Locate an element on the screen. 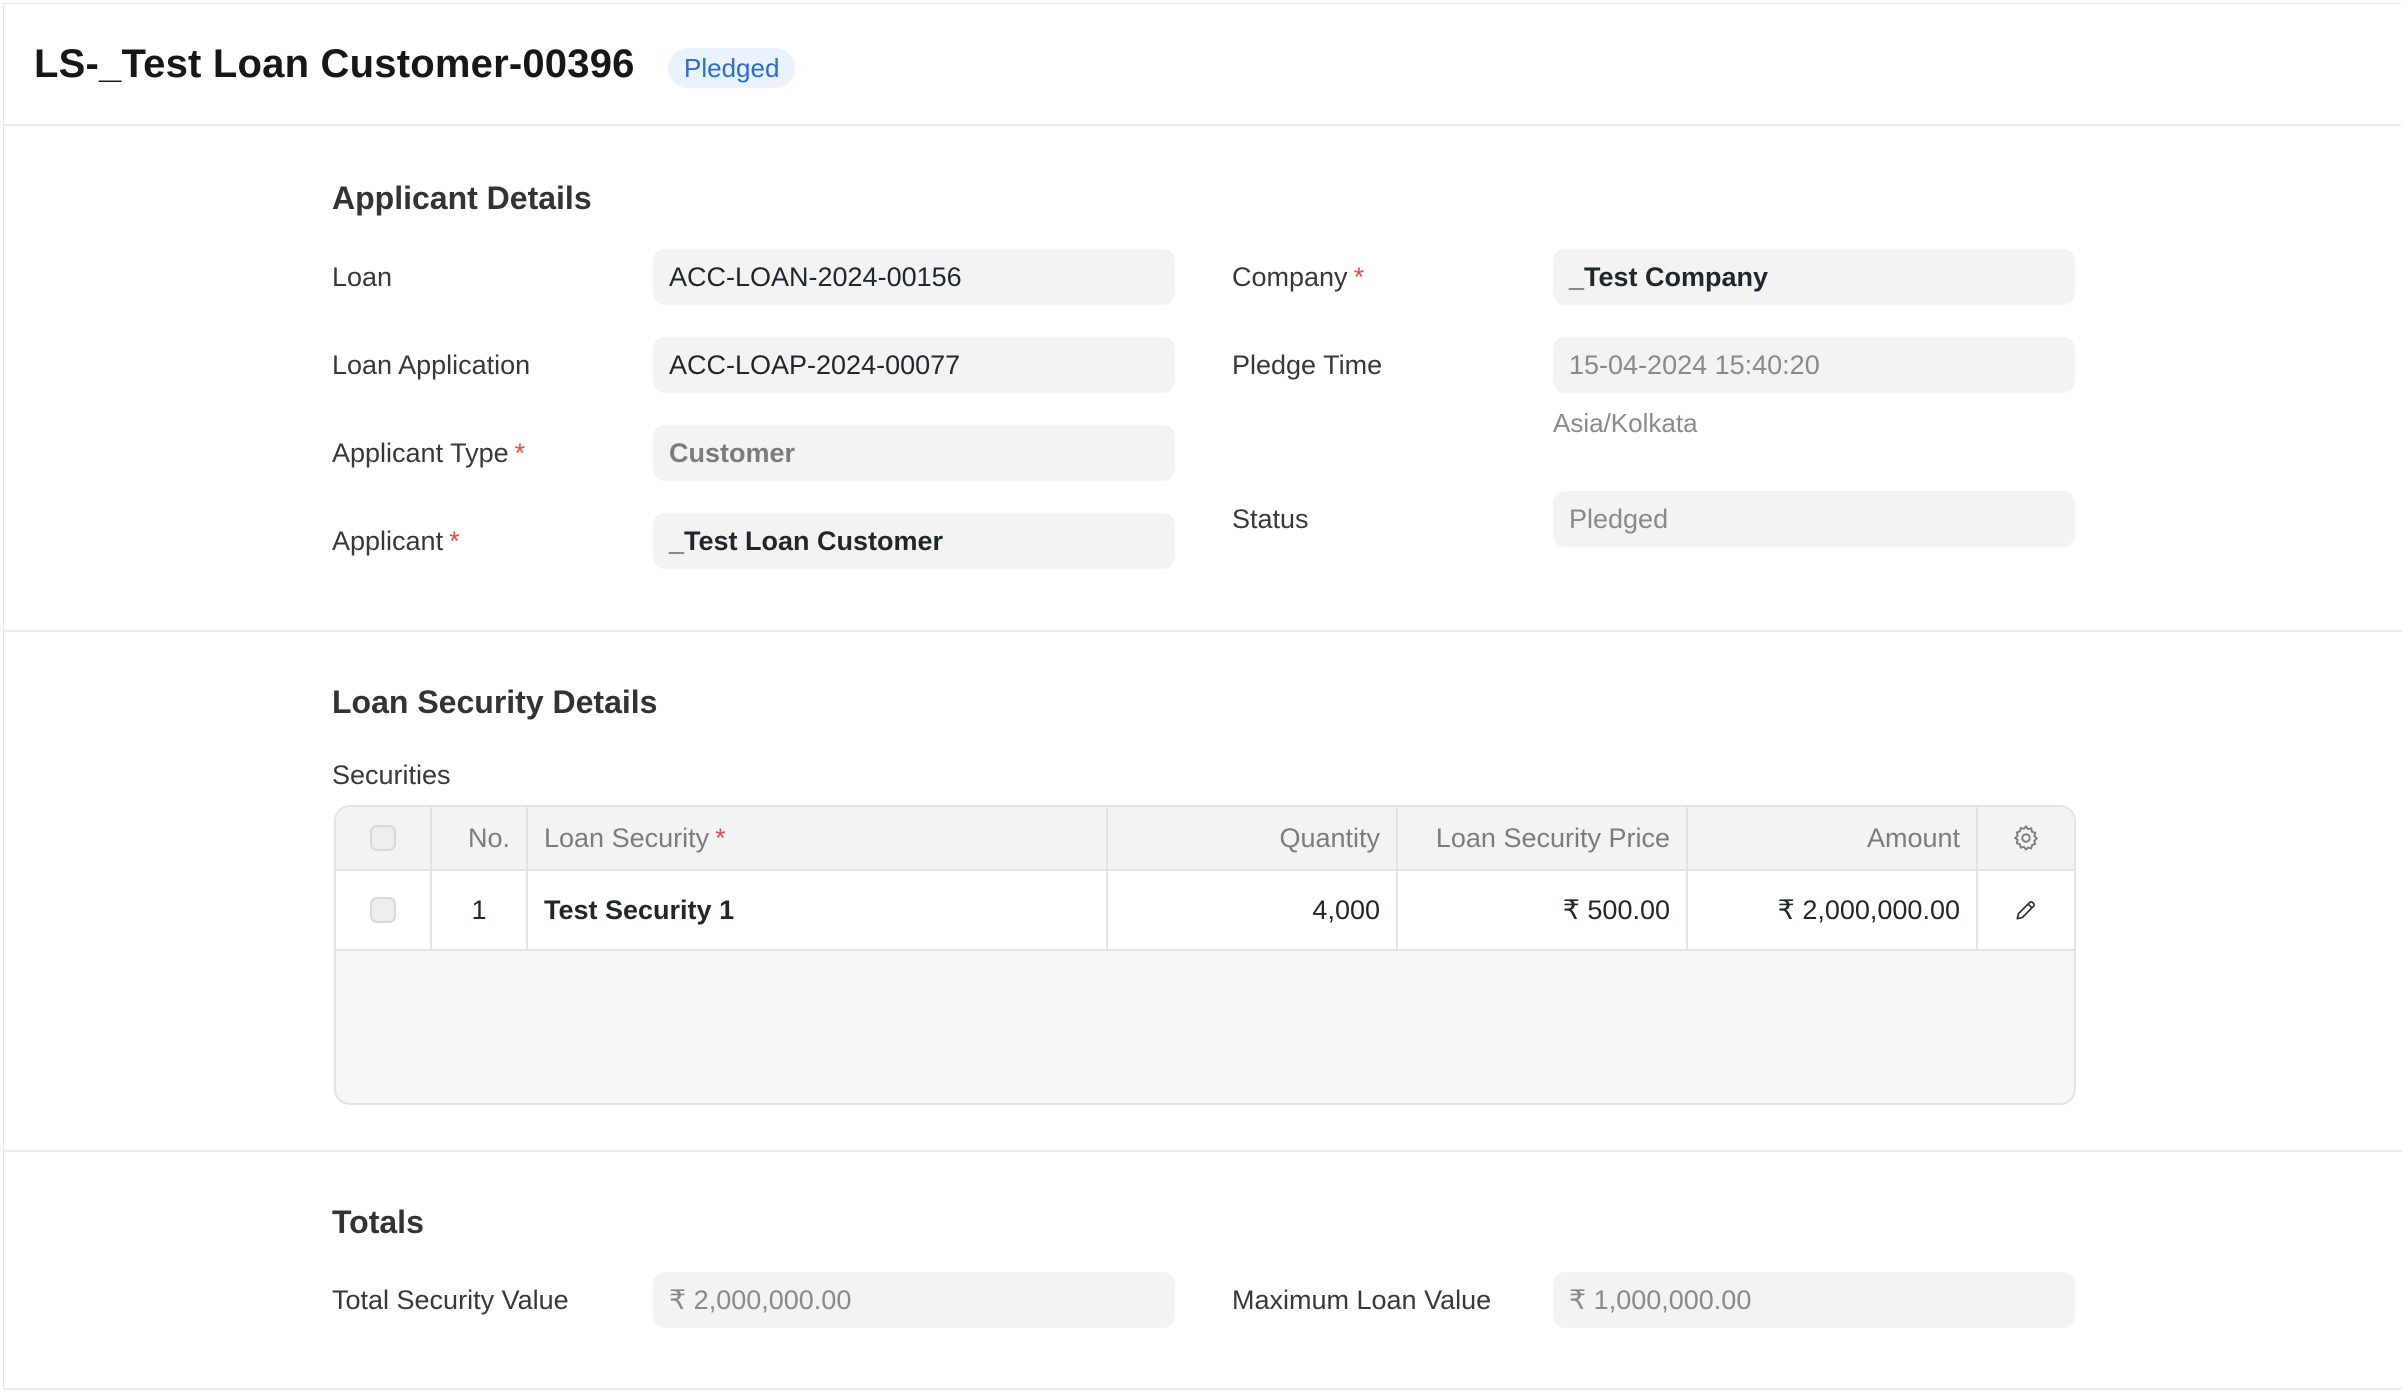  status-field: Pledged is located at coordinates (1814, 519).